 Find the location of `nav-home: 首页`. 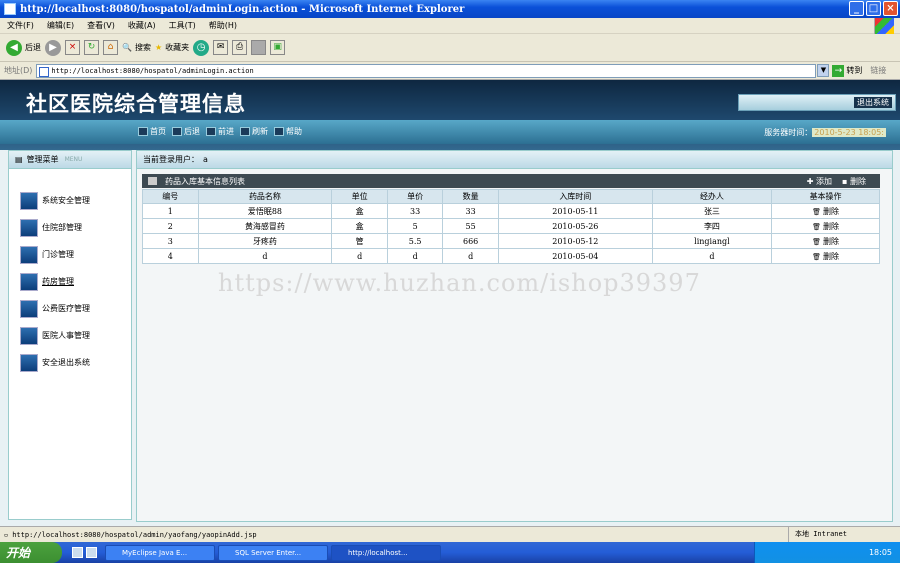

nav-home: 首页 is located at coordinates (152, 131).